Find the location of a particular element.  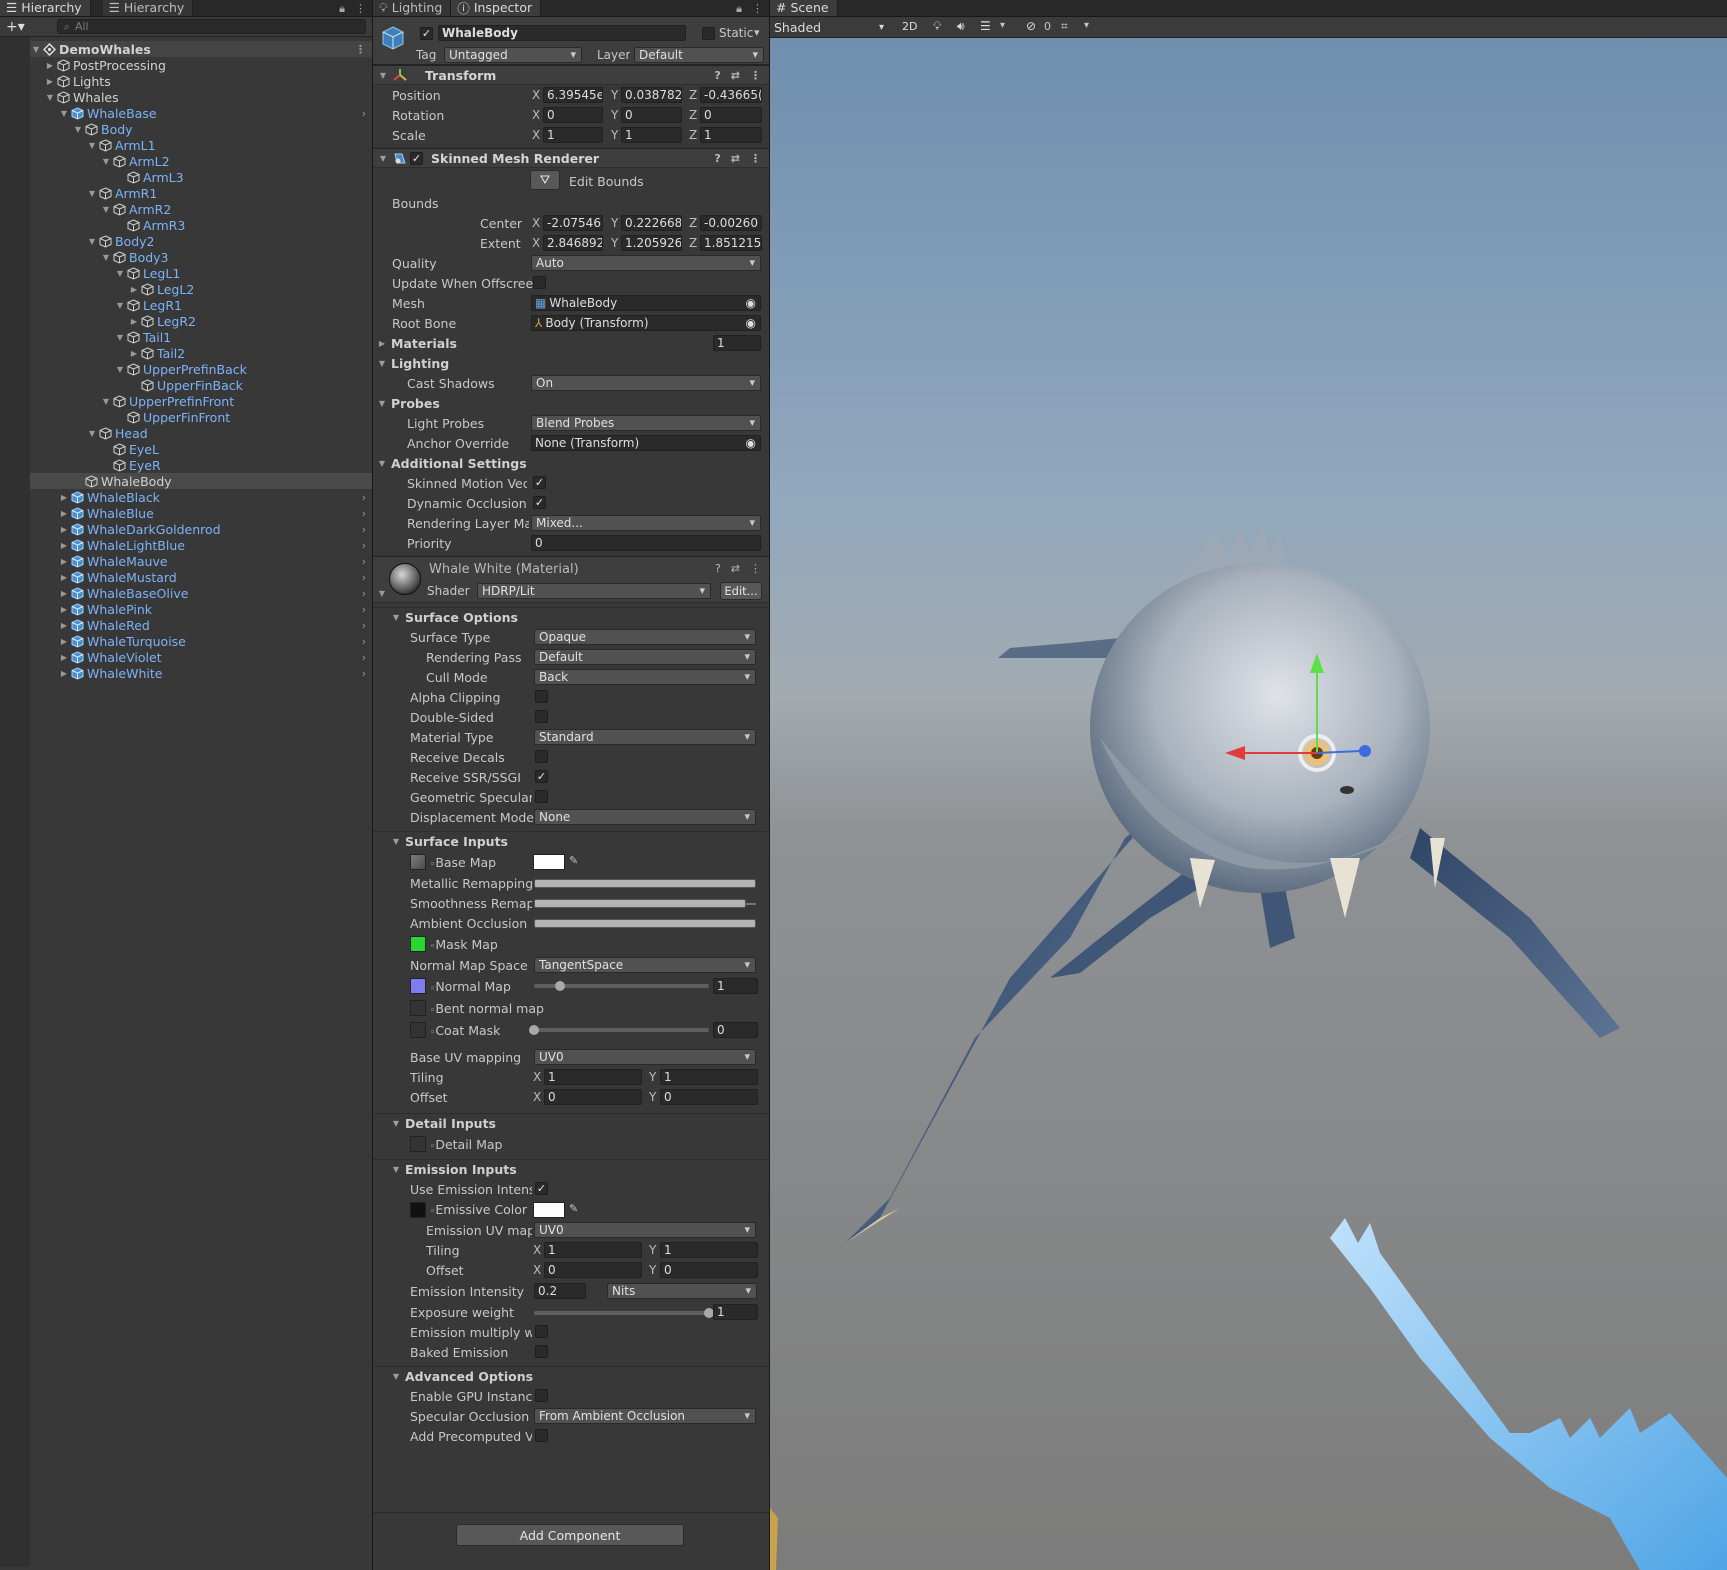

base-color-swatch is located at coordinates (549, 862).